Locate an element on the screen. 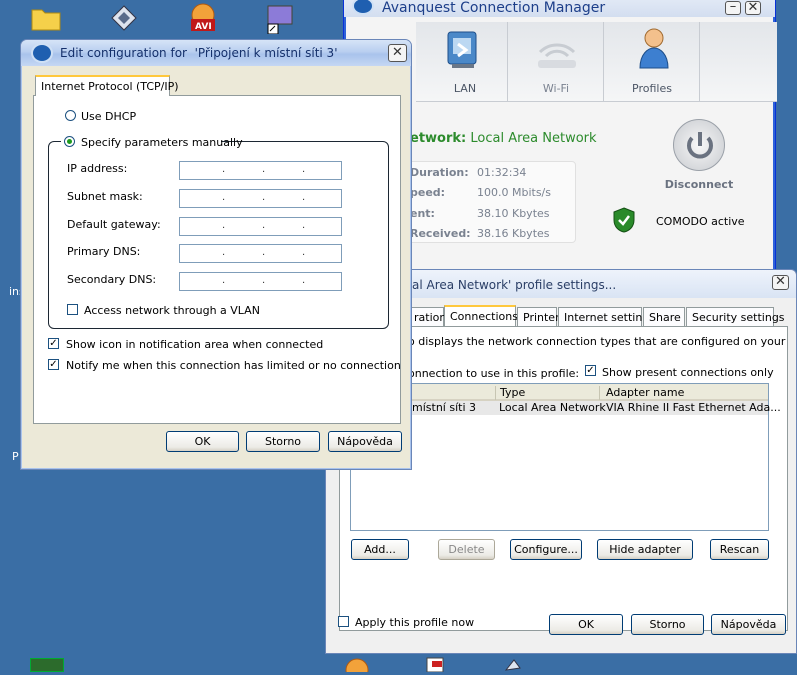 Image resolution: width=797 pixels, height=675 pixels. network-heading: etwork: Local Area Network is located at coordinates (503, 138).